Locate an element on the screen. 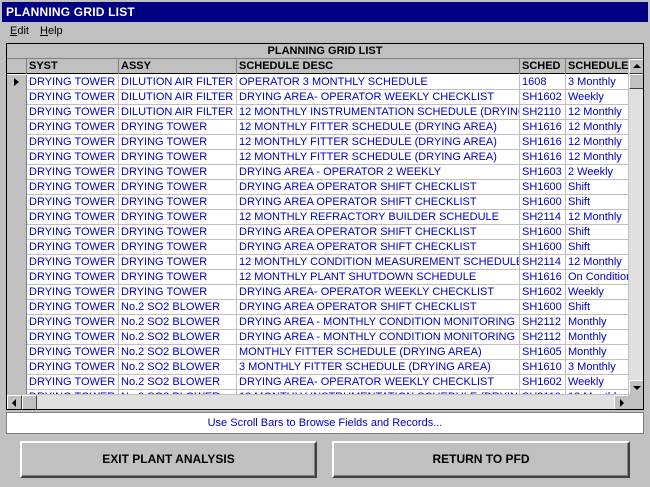 This screenshot has height=487, width=650. header-sched: SCHED is located at coordinates (543, 66).